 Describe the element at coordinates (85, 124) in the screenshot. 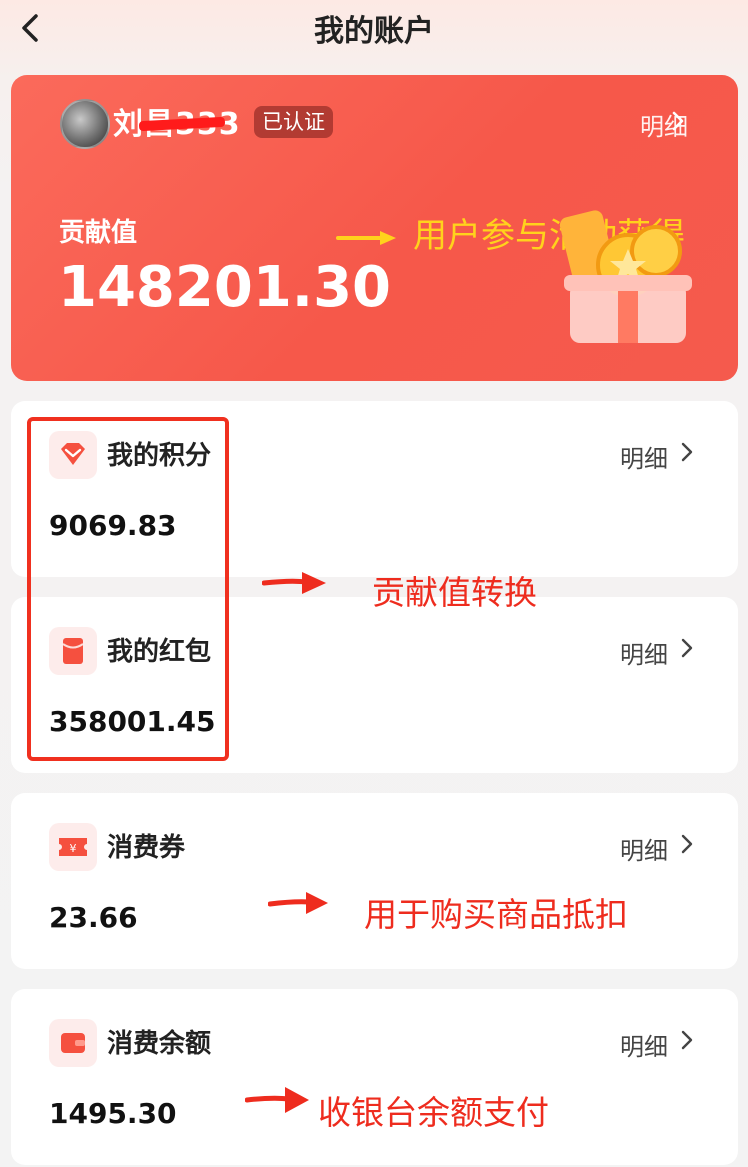

I see `avatar` at that location.